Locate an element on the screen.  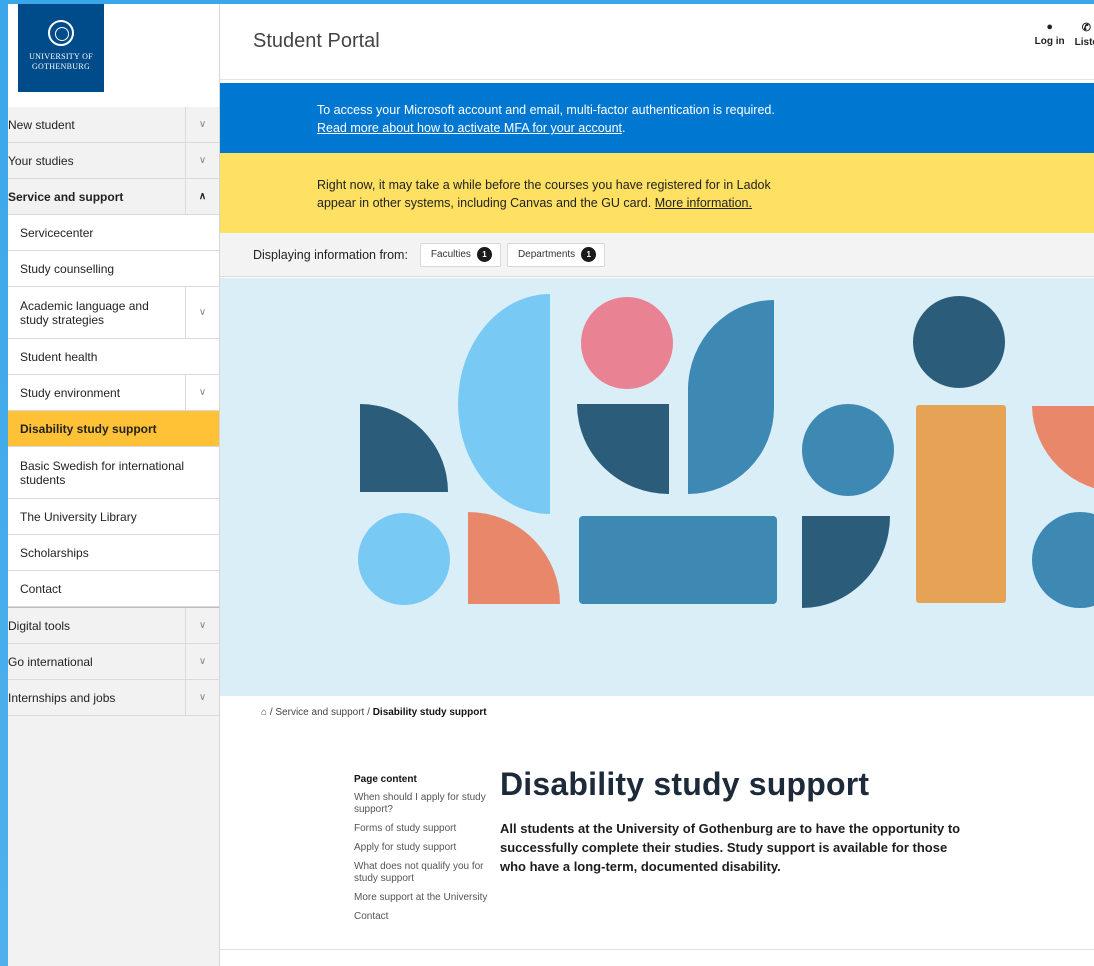
sidebar-item-label: Servicecenter is located at coordinates (57, 232).